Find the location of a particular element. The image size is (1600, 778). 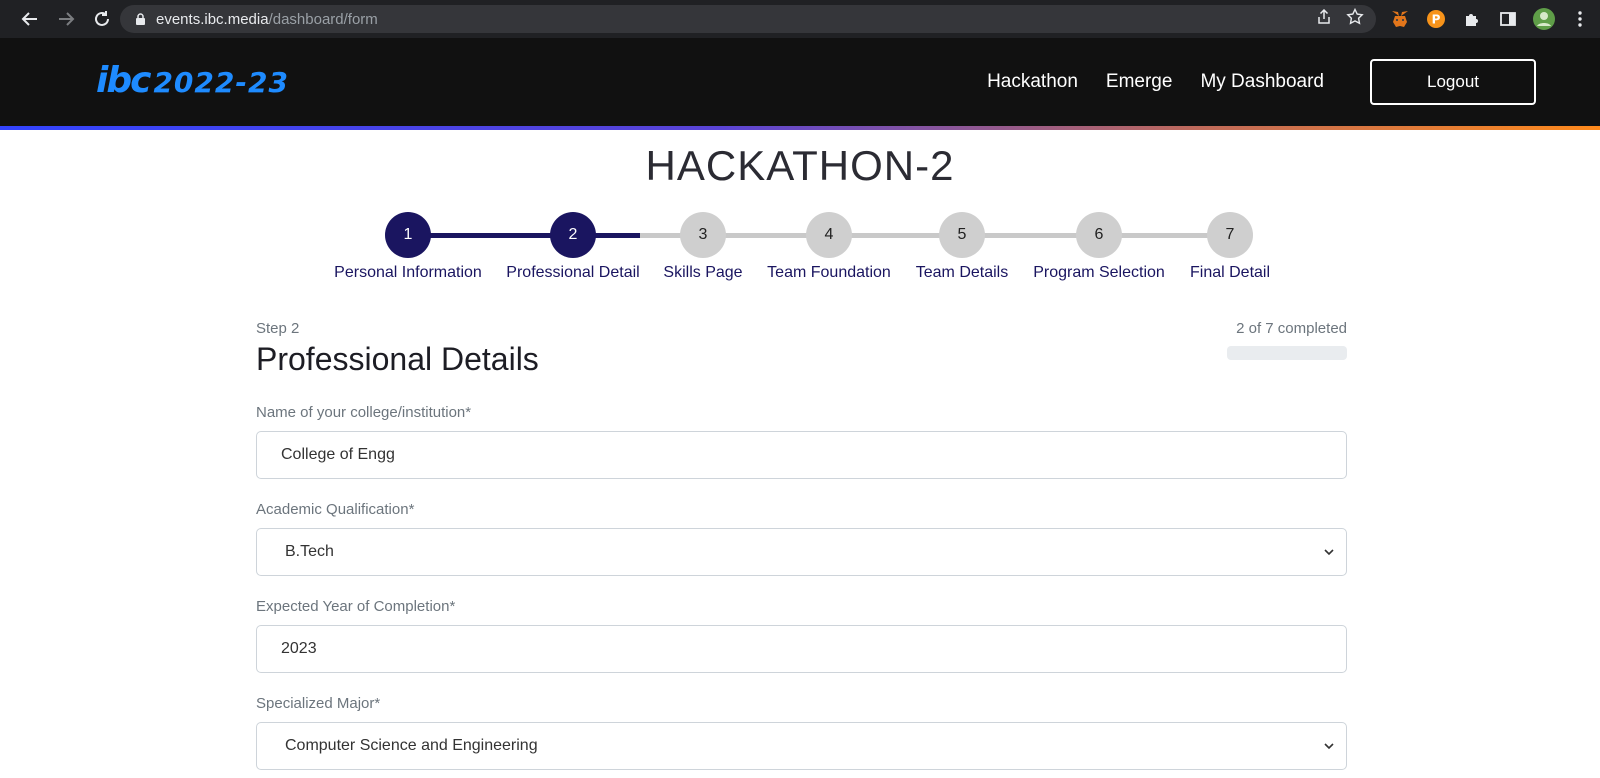

share-icon is located at coordinates (1324, 19).